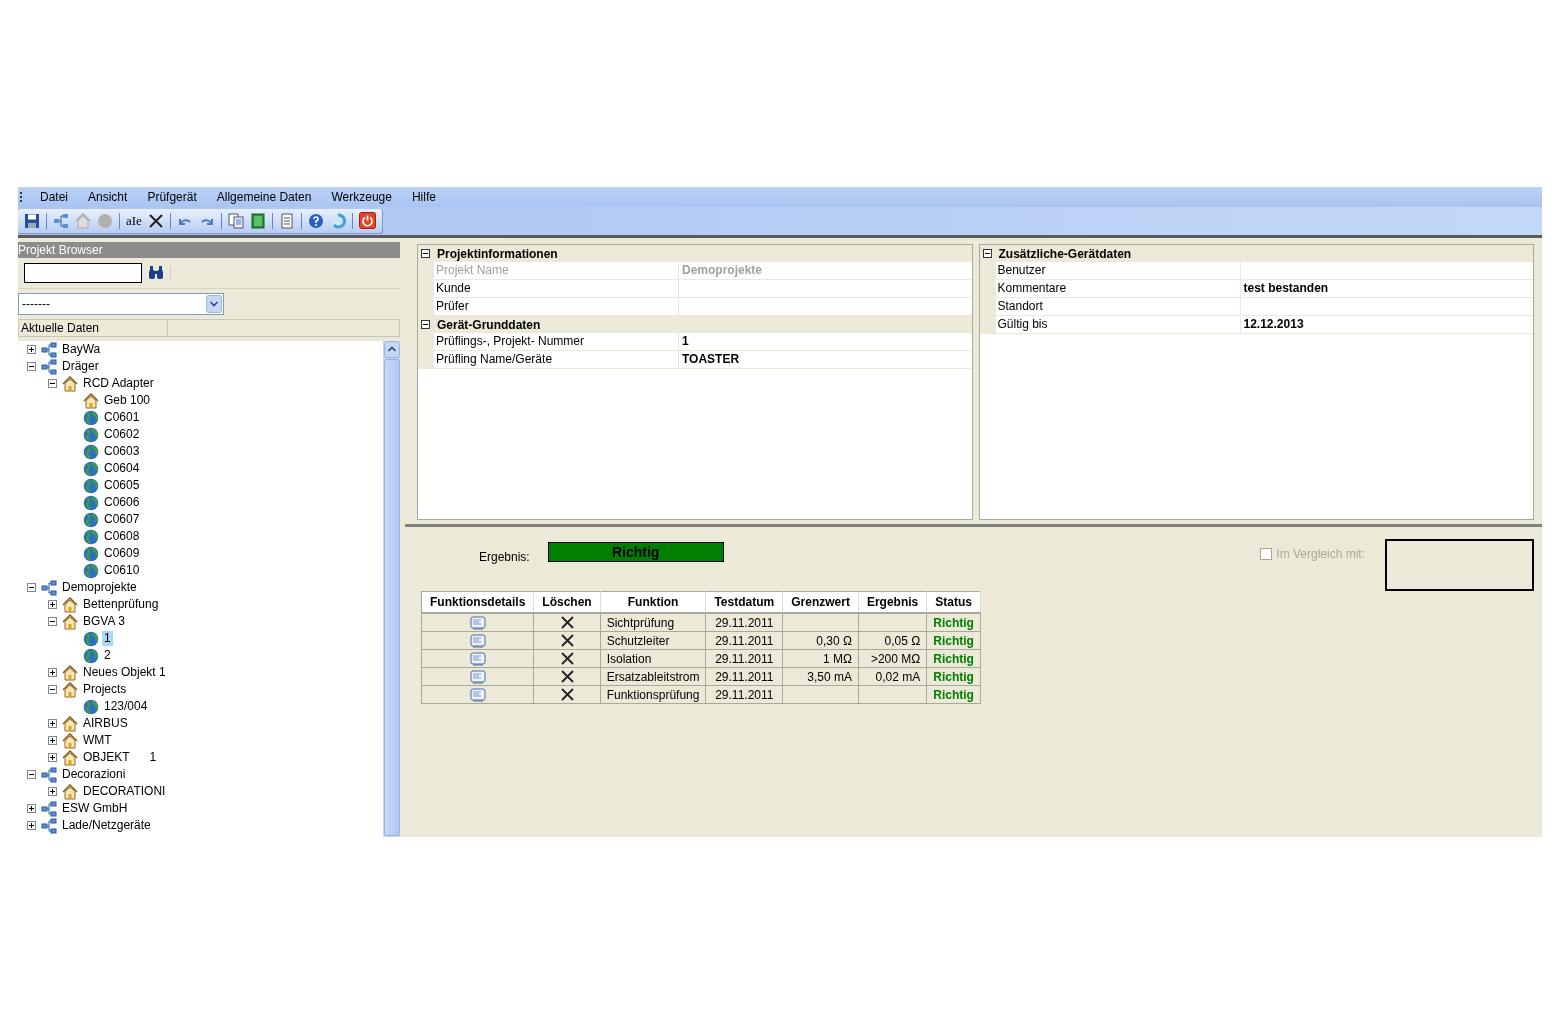 This screenshot has width=1560, height=1024. What do you see at coordinates (107, 655) in the screenshot?
I see `tree-item: 2` at bounding box center [107, 655].